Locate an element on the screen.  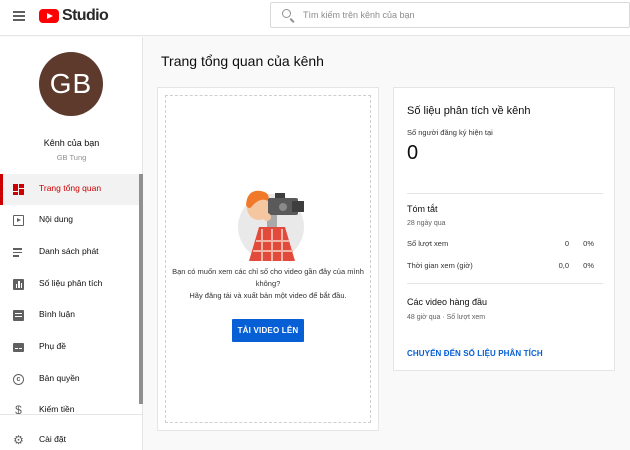
sidebar-item-label: Cài đặt is located at coordinates (52, 439).